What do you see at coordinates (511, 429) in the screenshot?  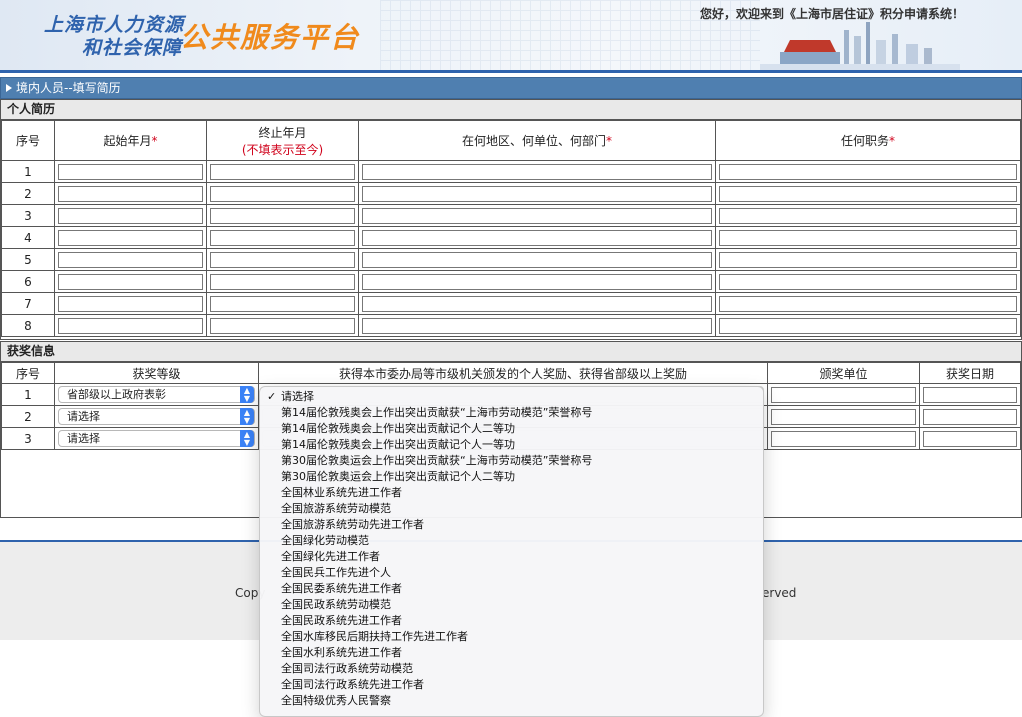 I see `dropdown-option: 第14届伦敦残奥会上作出突出贡献记个人二等功` at bounding box center [511, 429].